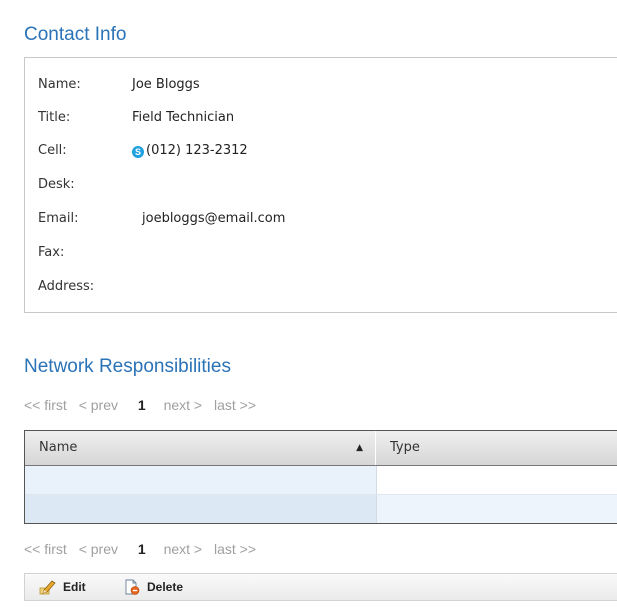 This screenshot has width=617, height=611. What do you see at coordinates (66, 286) in the screenshot?
I see `address-label: Address:` at bounding box center [66, 286].